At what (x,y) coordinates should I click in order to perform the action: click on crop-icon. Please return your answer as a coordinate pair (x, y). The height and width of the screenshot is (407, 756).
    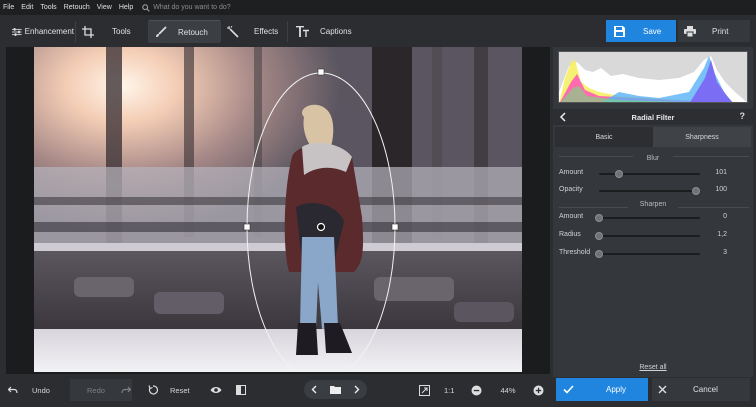
    Looking at the image, I should click on (88, 31).